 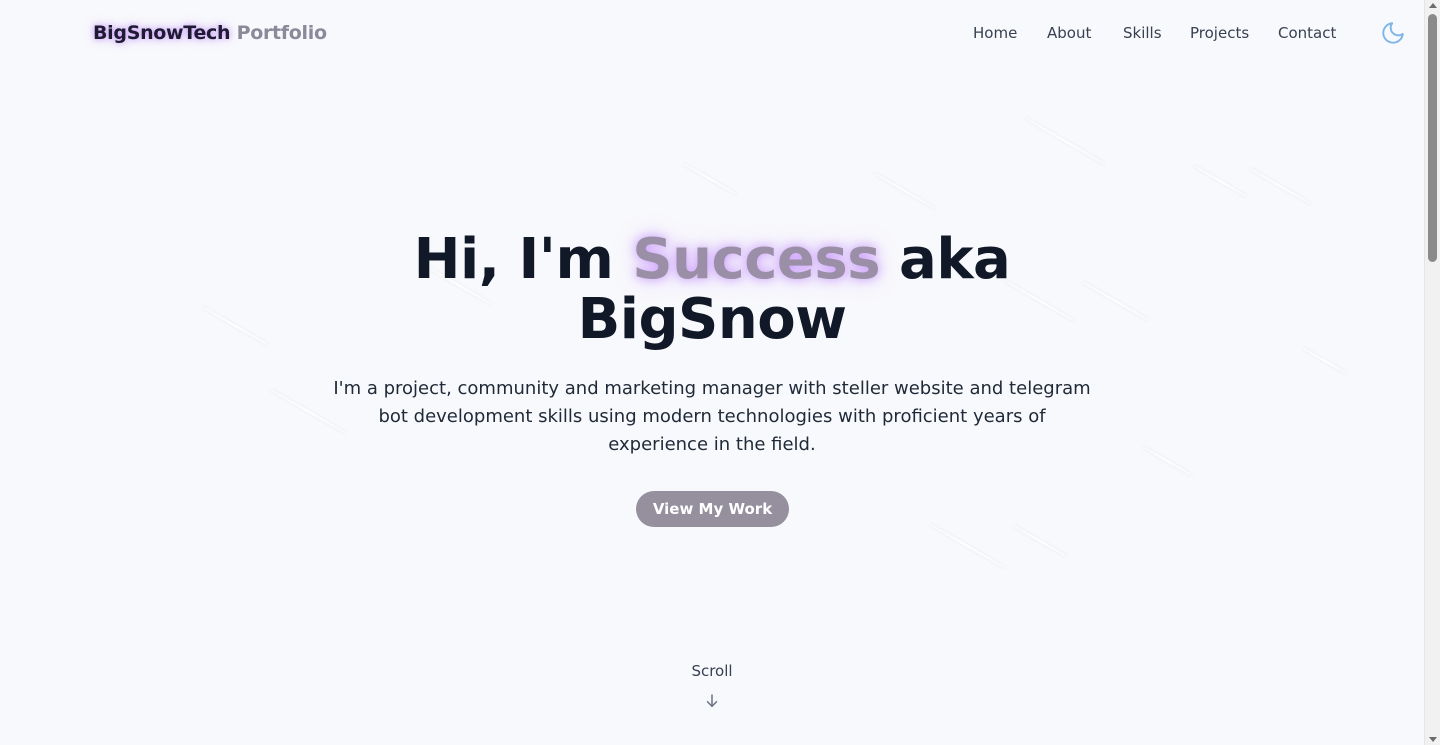 I want to click on arrow-down-icon, so click(x=712, y=700).